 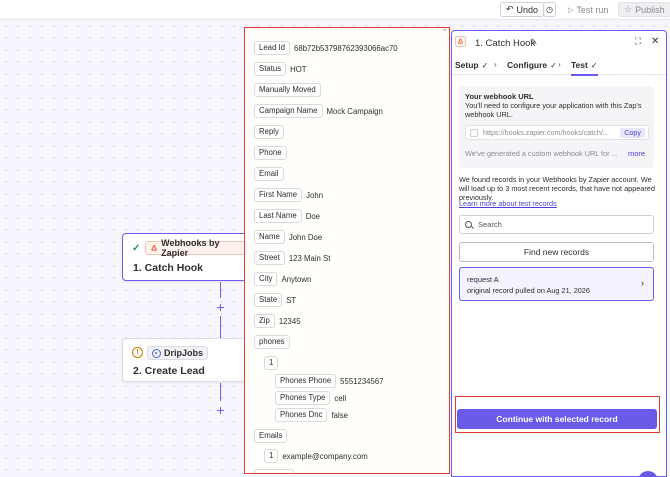 I want to click on field-key: Status, so click(x=270, y=69).